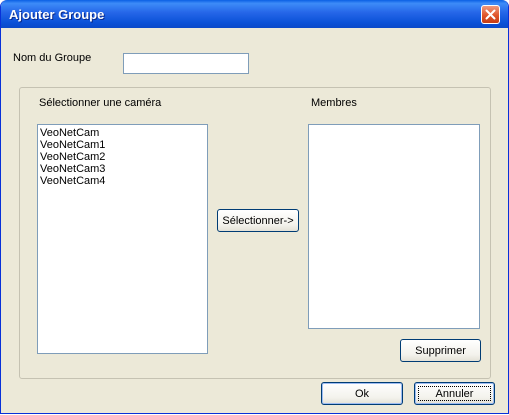  What do you see at coordinates (122, 157) in the screenshot?
I see `list-item: VeoNetCam2` at bounding box center [122, 157].